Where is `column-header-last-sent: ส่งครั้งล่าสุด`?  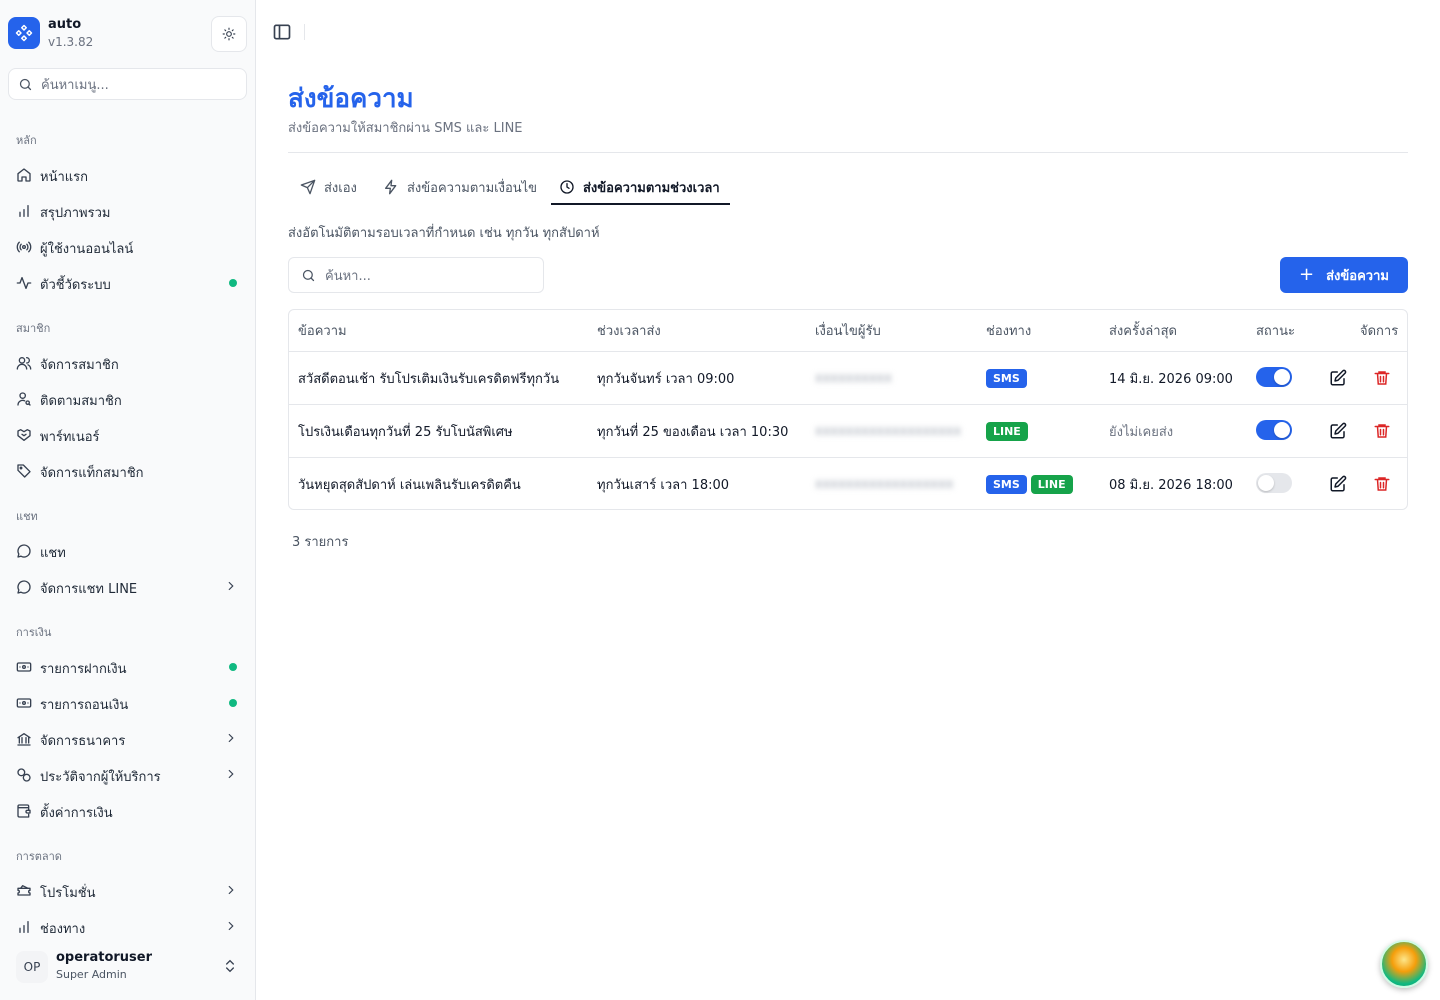 column-header-last-sent: ส่งครั้งล่าสุด is located at coordinates (1143, 331).